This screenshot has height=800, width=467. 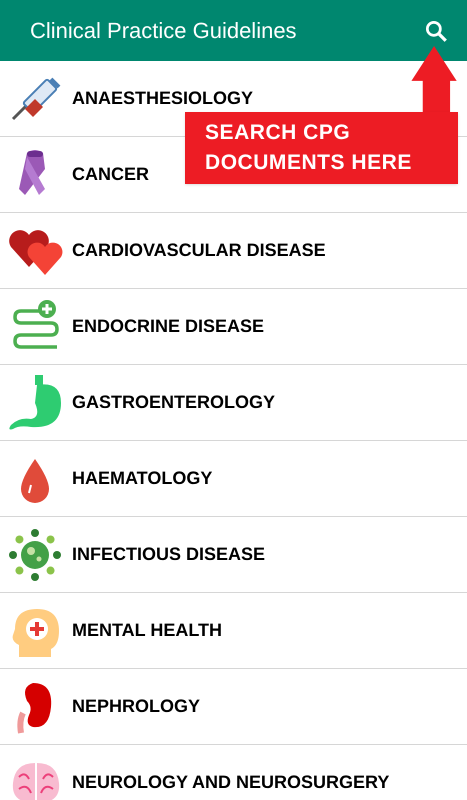 What do you see at coordinates (111, 174) in the screenshot?
I see `category-label: CANCER` at bounding box center [111, 174].